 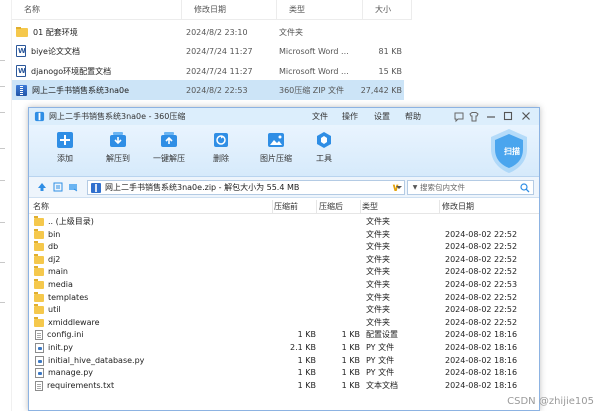 What do you see at coordinates (350, 116) in the screenshot?
I see `menu-operate: 操作` at bounding box center [350, 116].